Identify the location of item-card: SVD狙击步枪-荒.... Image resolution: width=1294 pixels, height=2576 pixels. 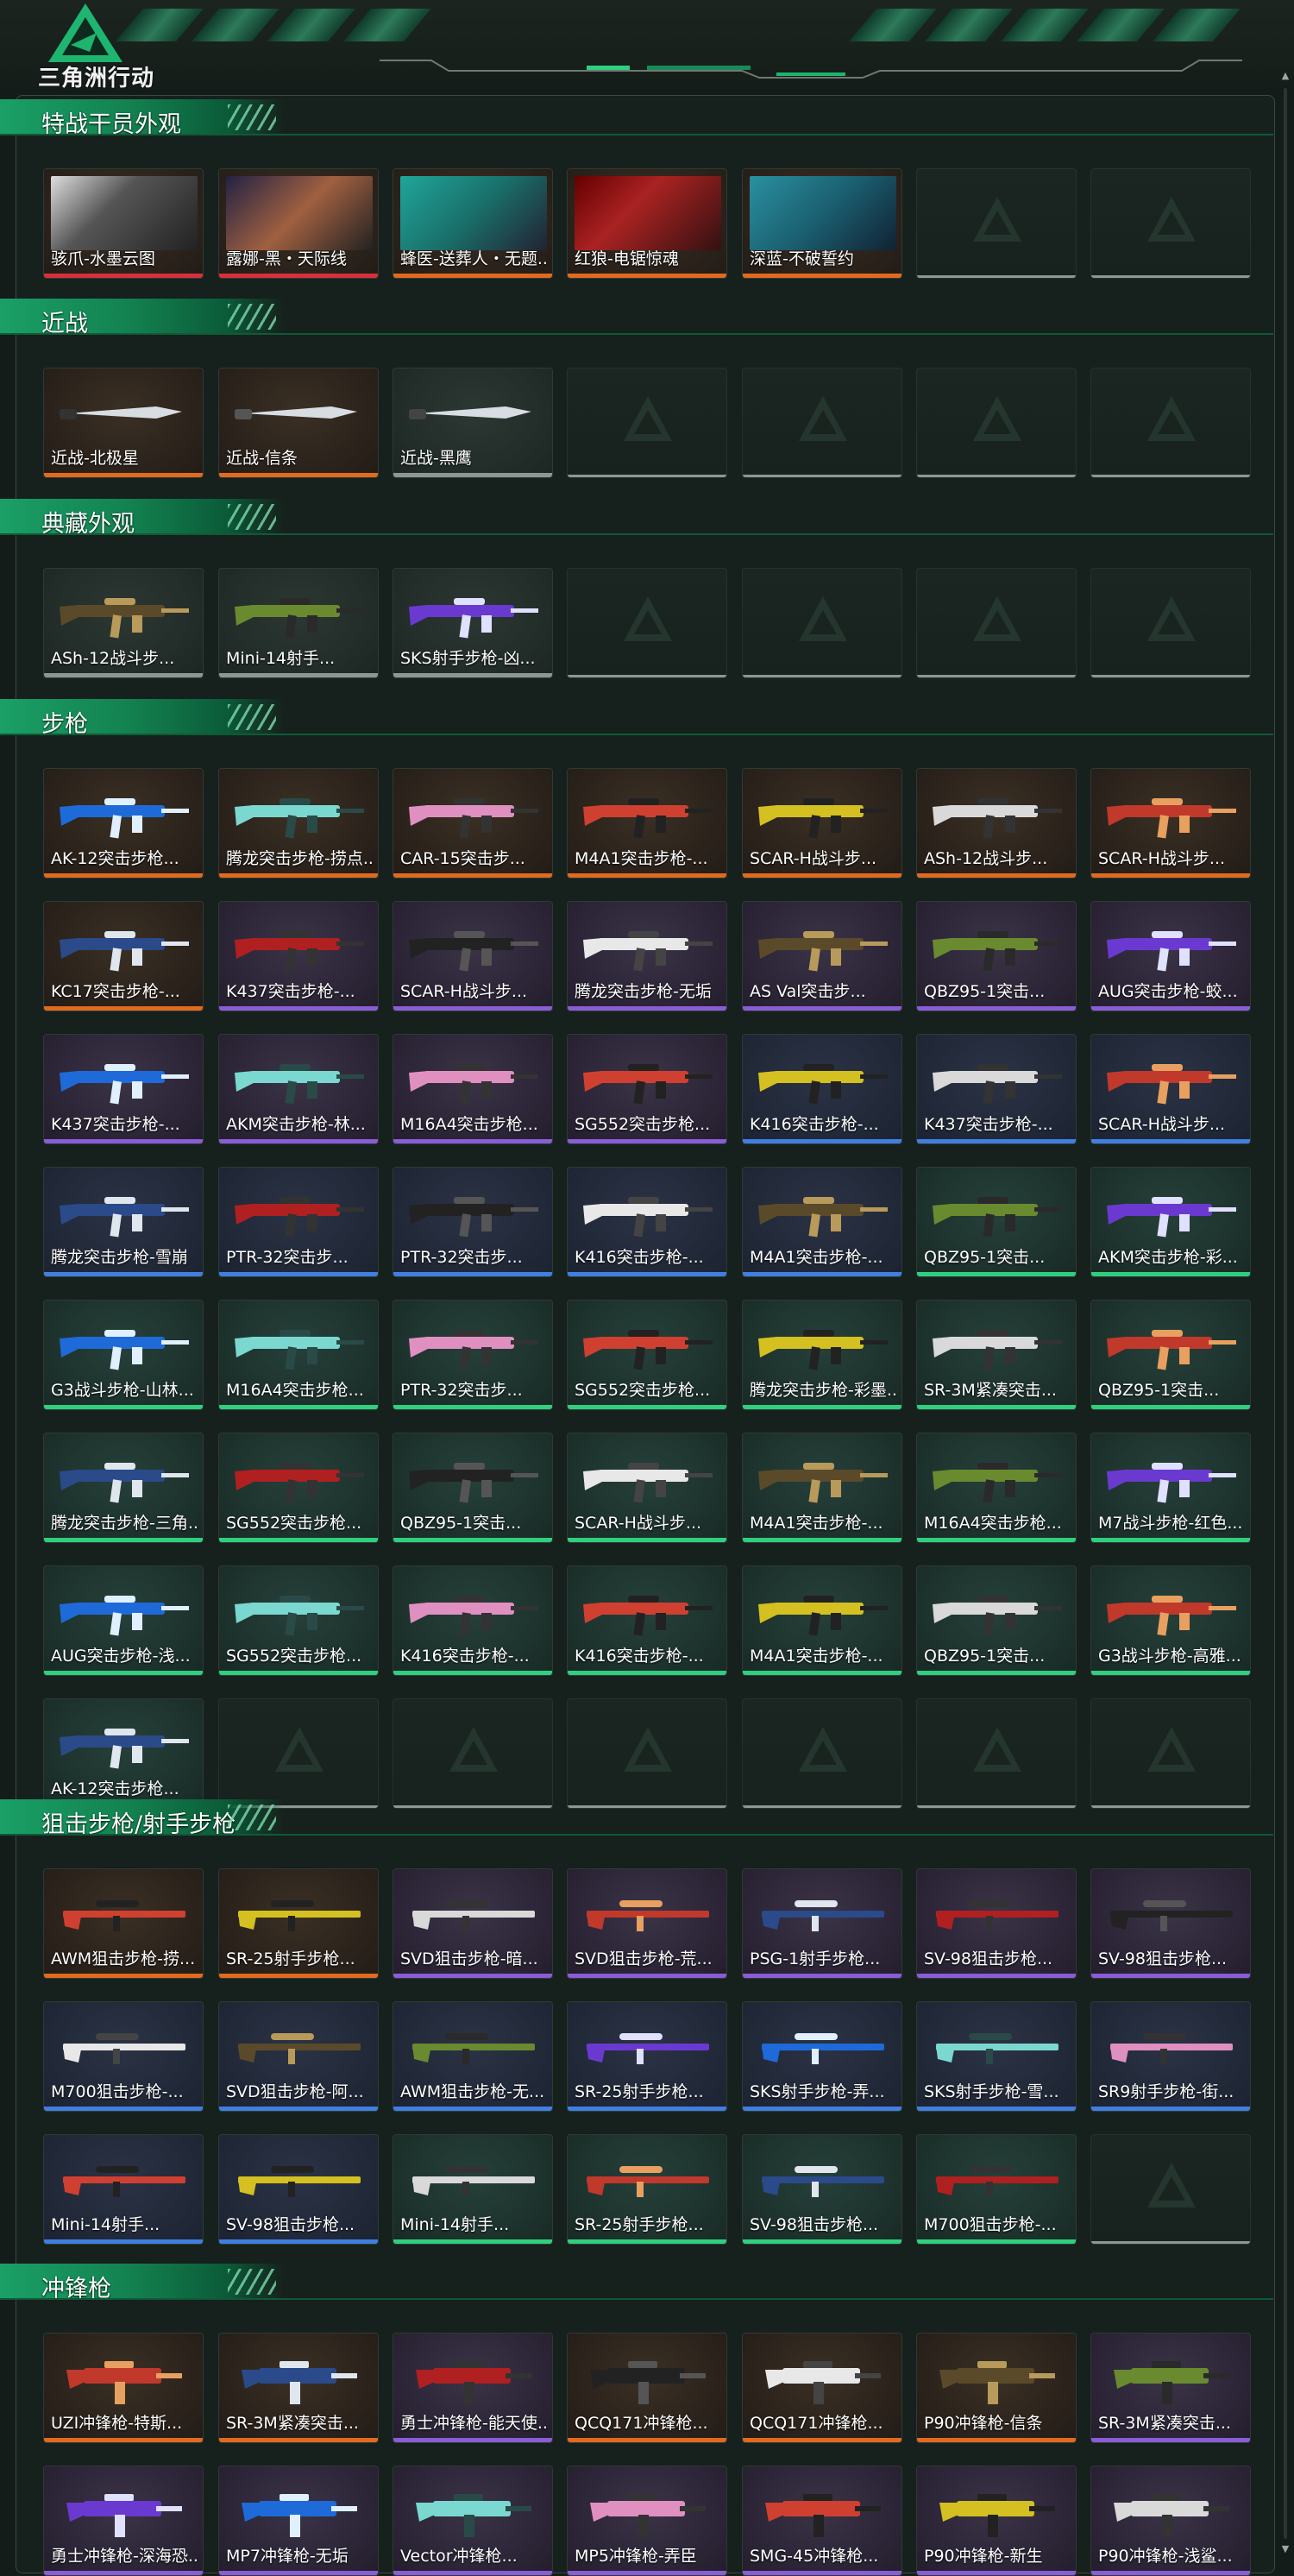
(647, 1924).